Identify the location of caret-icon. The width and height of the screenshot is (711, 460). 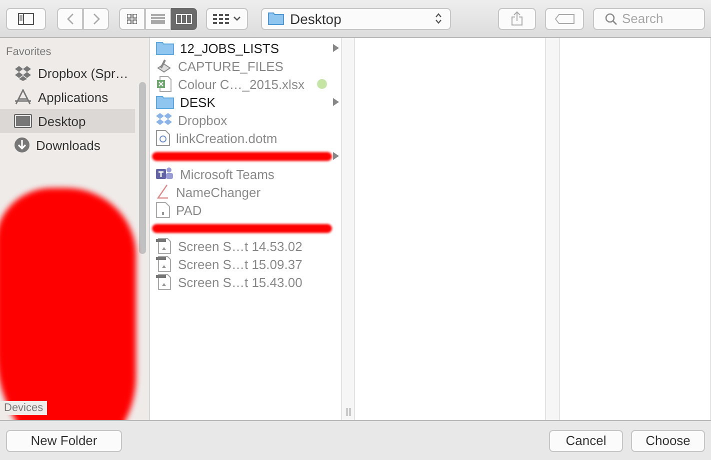
(237, 18).